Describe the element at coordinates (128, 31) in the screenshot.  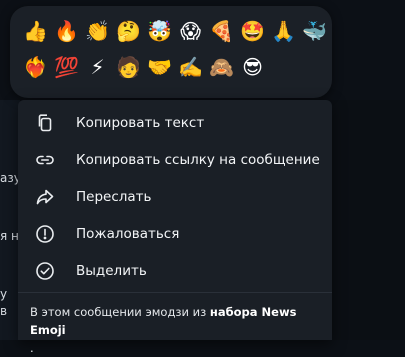
I see `reaction-thinking: 🤔` at that location.